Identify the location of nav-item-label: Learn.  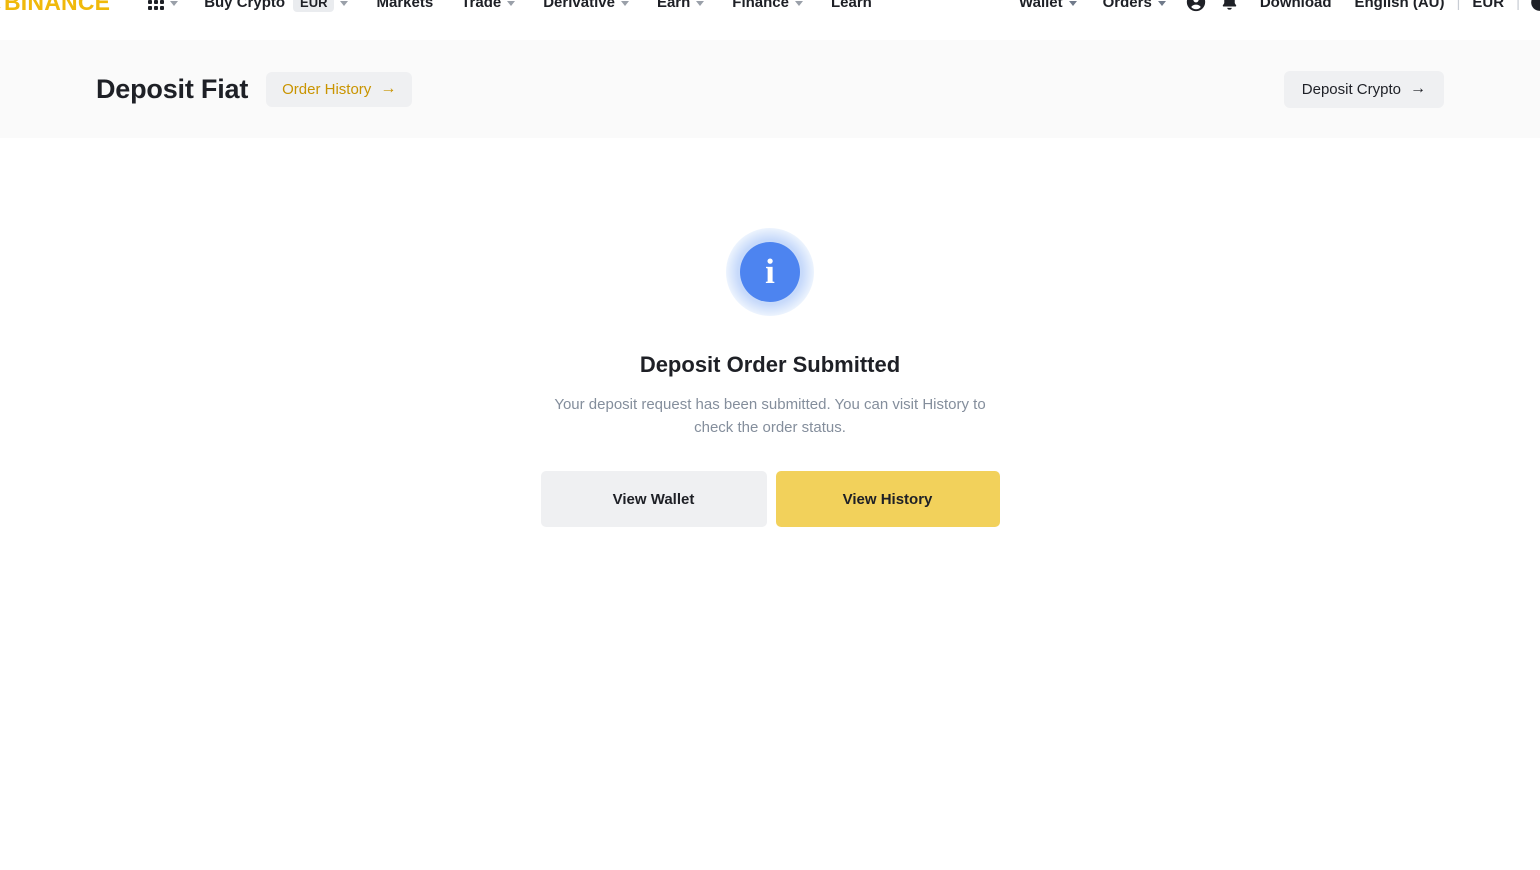
(851, 5).